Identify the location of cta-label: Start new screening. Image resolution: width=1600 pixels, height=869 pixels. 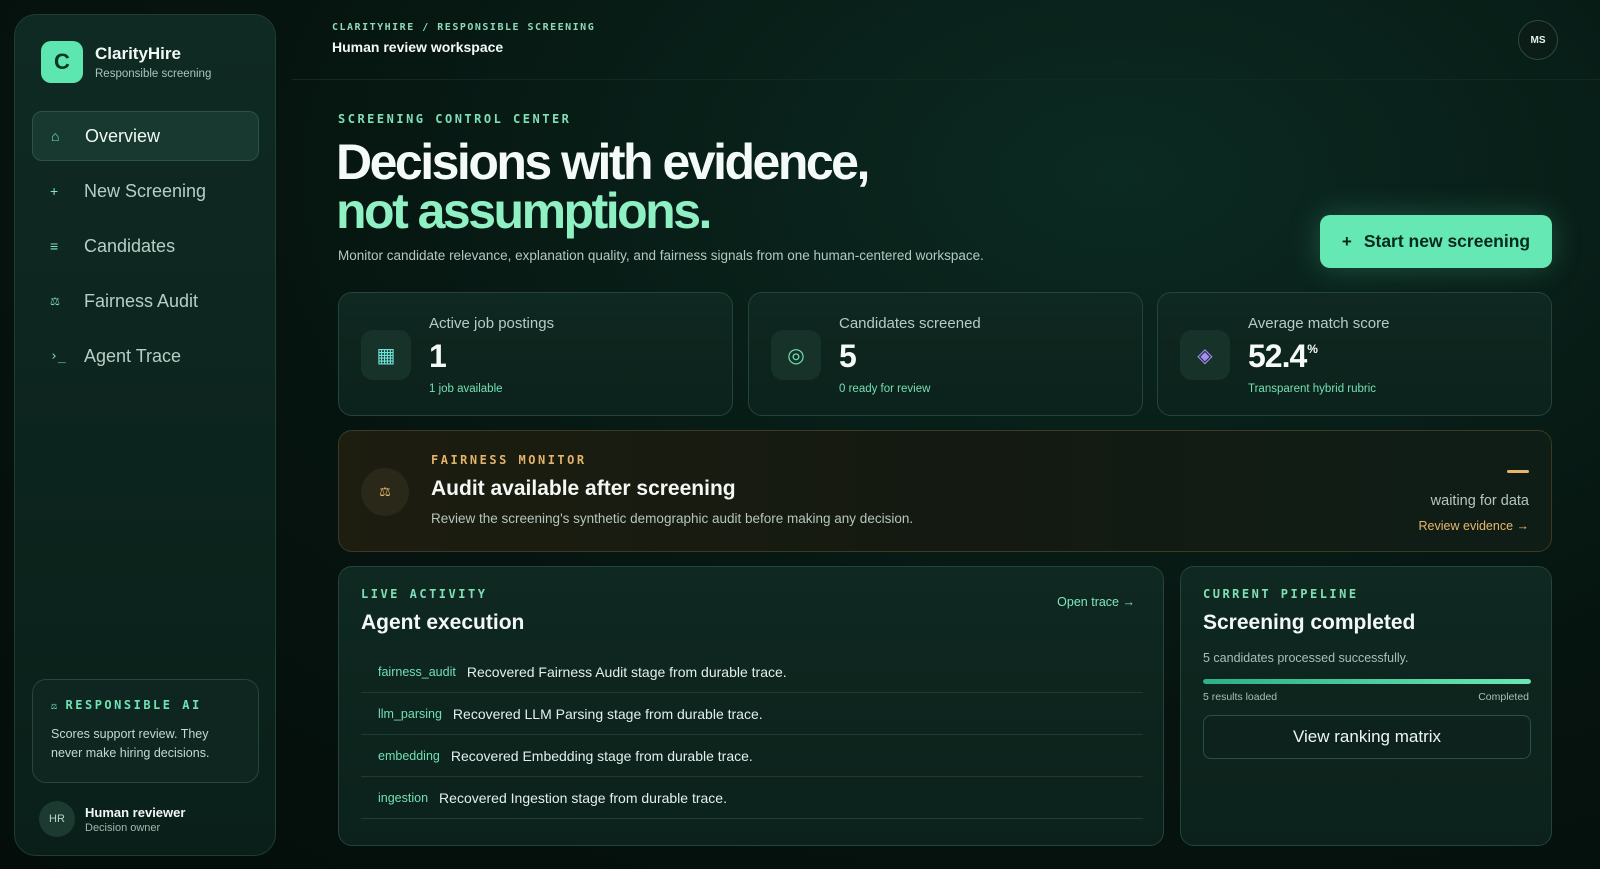
(1447, 241).